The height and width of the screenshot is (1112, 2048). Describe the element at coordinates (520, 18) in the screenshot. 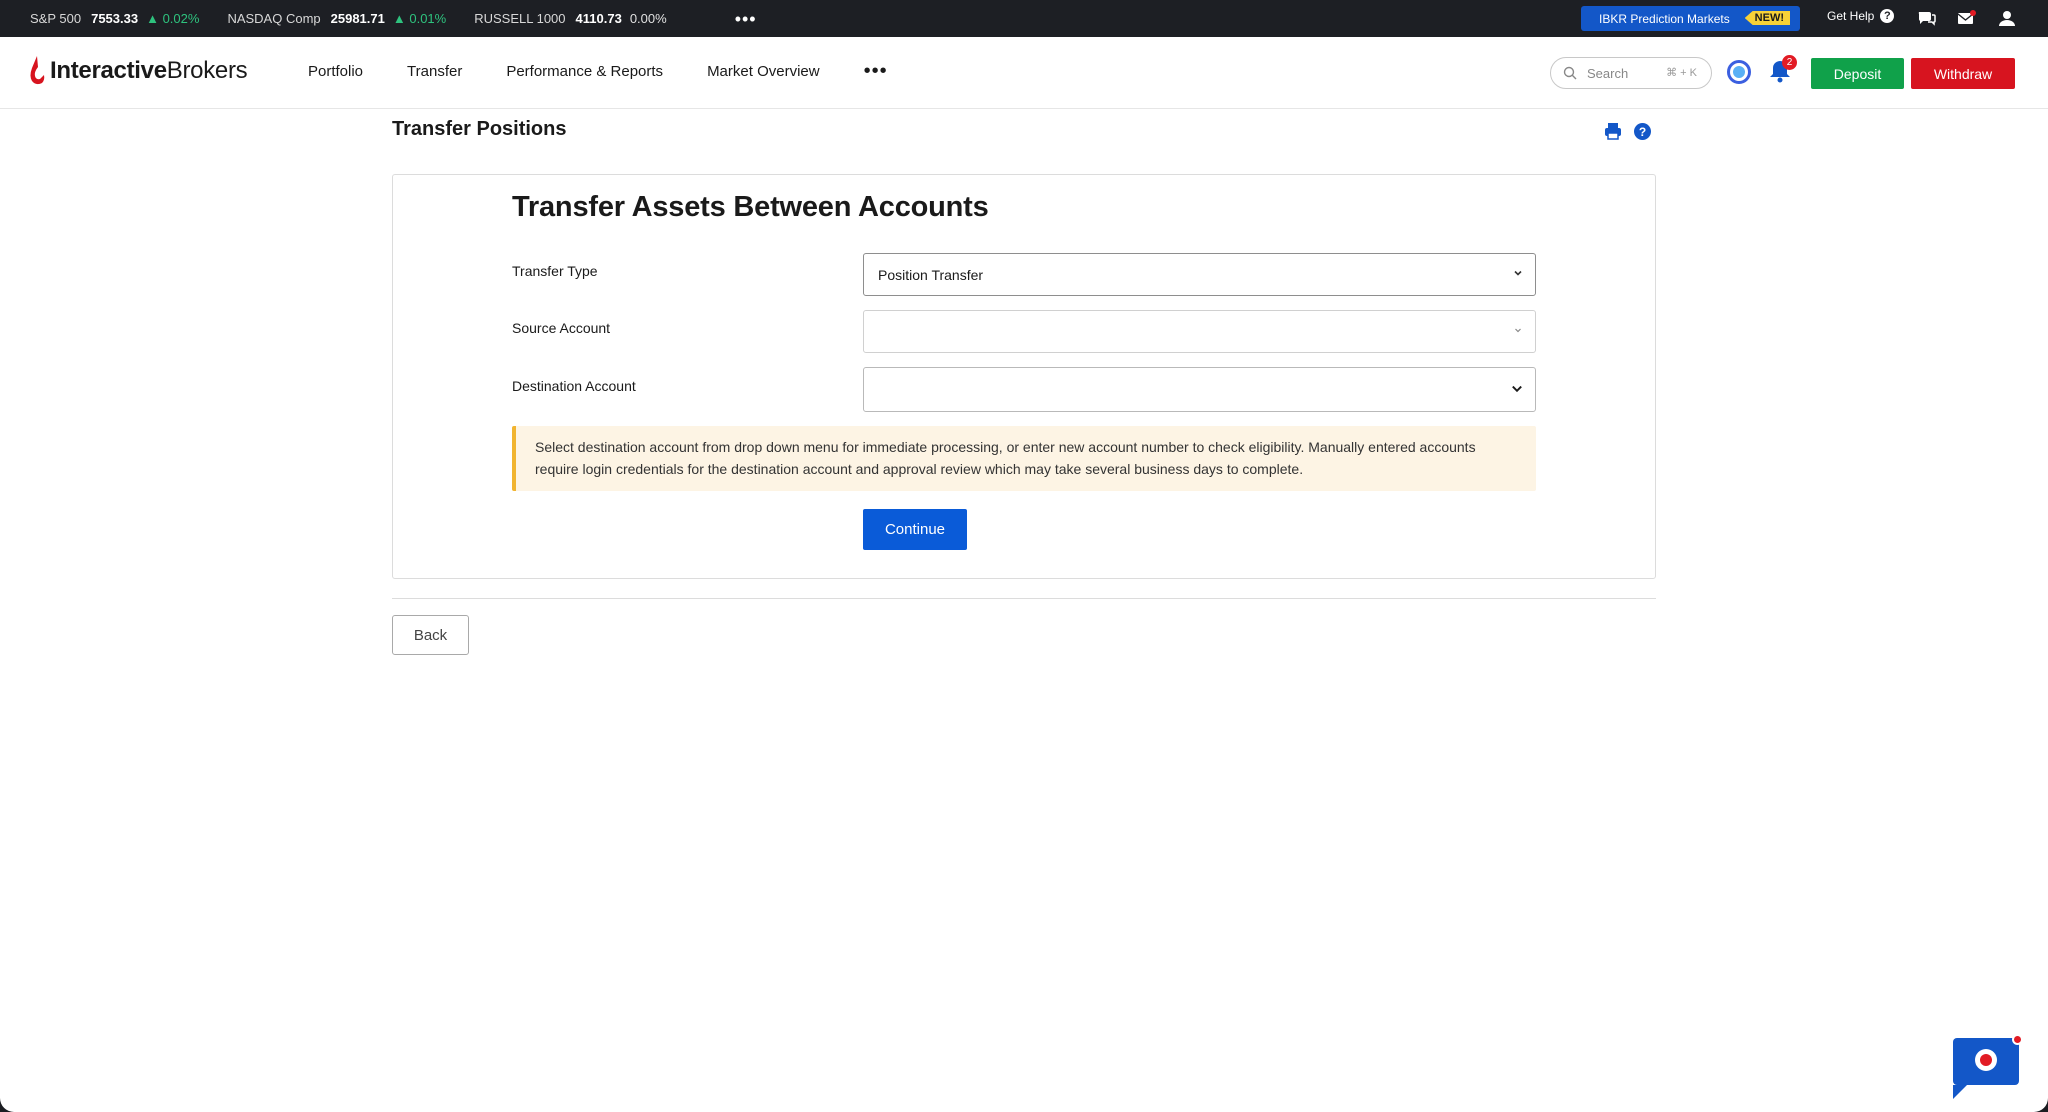

I see `ticker-name: RUSSELL 1000` at that location.